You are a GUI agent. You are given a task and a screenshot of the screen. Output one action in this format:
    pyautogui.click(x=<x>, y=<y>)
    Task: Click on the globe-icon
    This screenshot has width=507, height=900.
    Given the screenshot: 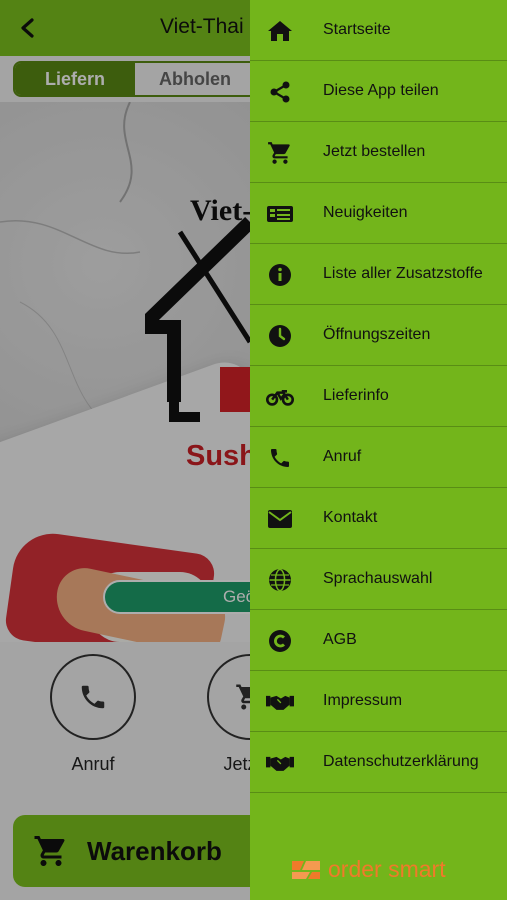 What is the action you would take?
    pyautogui.click(x=280, y=580)
    